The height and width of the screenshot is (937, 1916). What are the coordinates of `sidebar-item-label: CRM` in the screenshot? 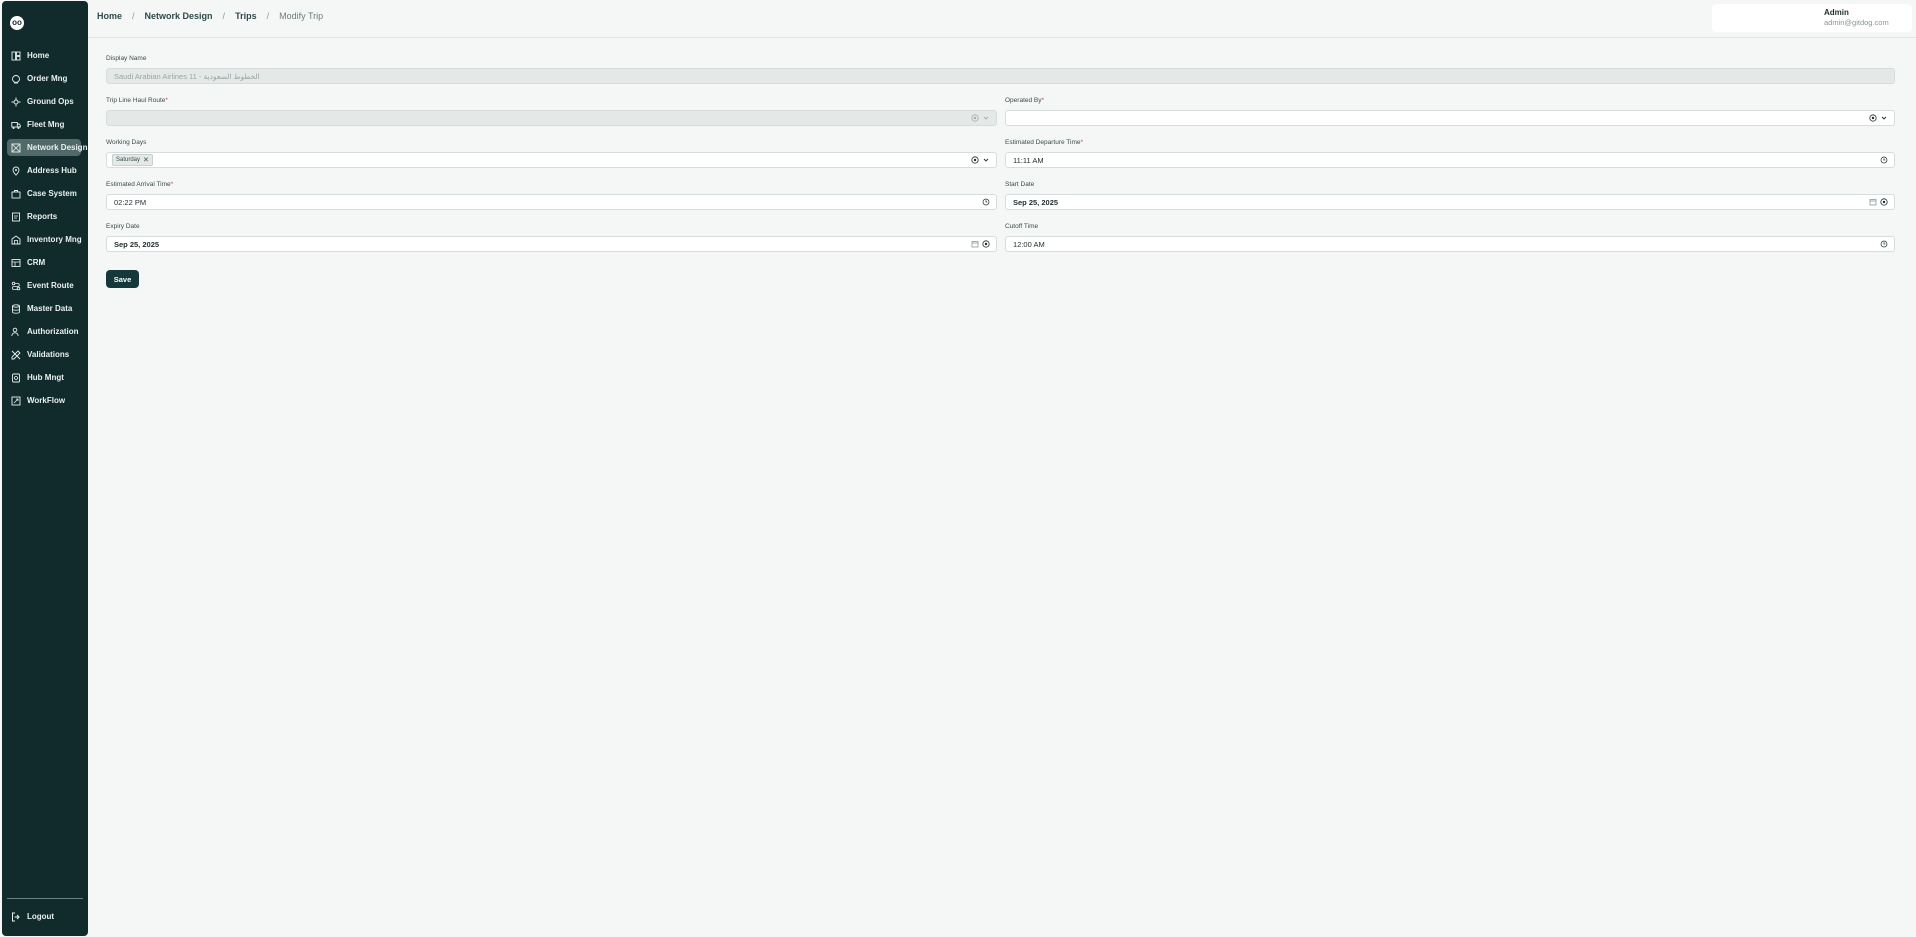 It's located at (36, 262).